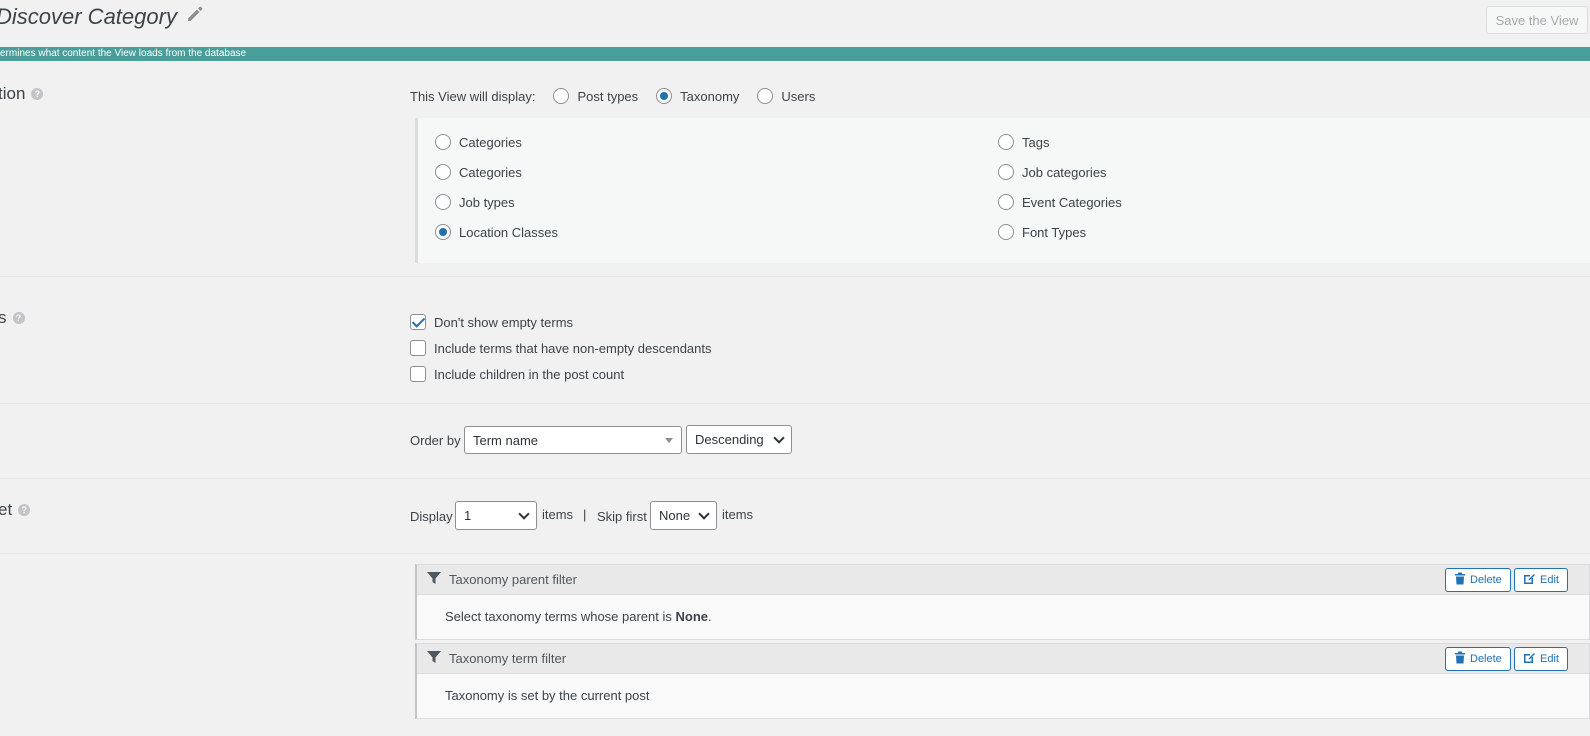 This screenshot has height=736, width=1590. What do you see at coordinates (669, 440) in the screenshot?
I see `dropdown-arrow-icon` at bounding box center [669, 440].